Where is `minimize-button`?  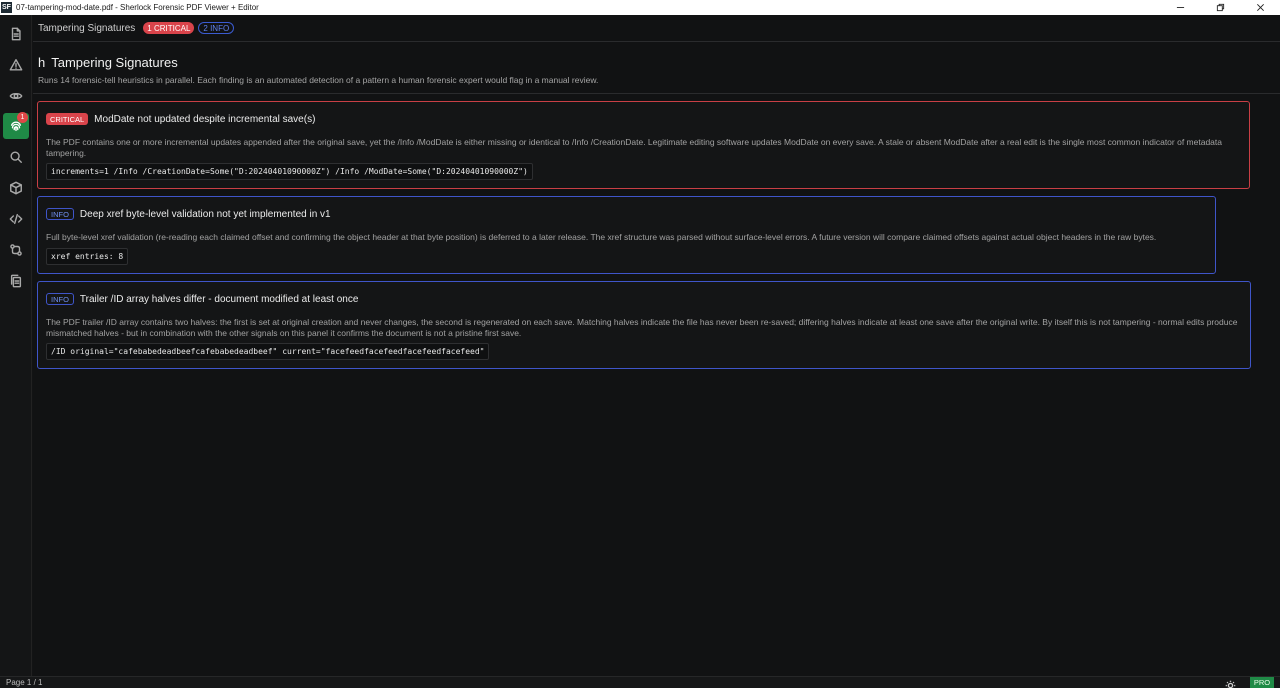
minimize-button is located at coordinates (1180, 7).